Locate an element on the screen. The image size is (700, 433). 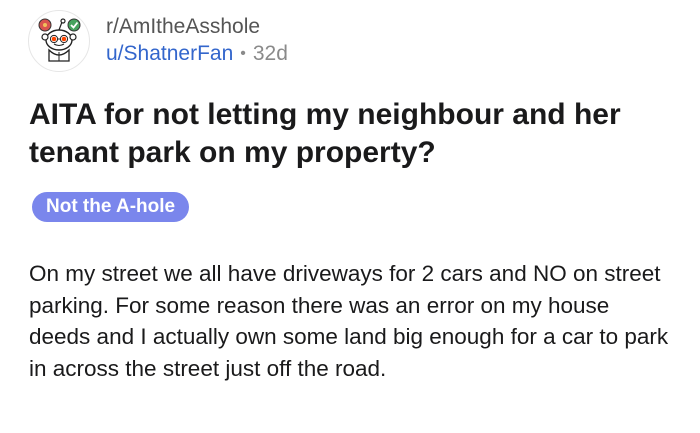
snoo-judge-icon is located at coordinates (59, 40).